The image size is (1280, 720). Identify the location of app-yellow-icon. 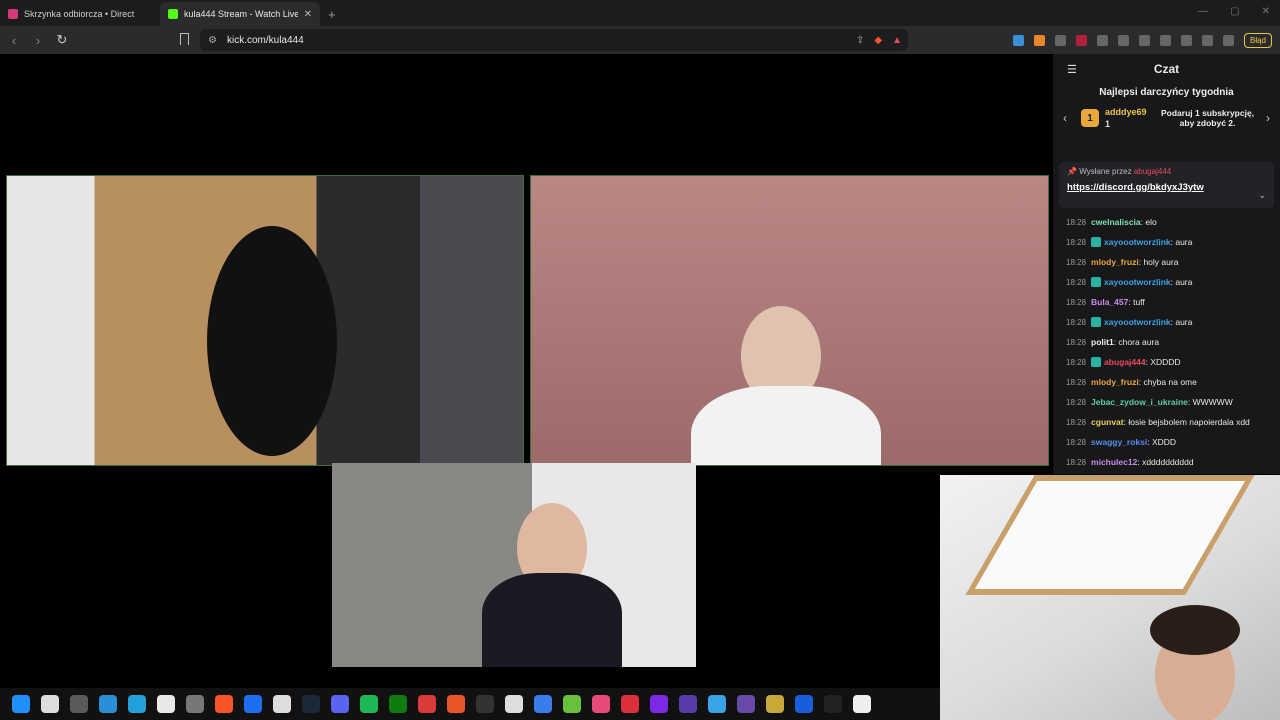
(775, 704).